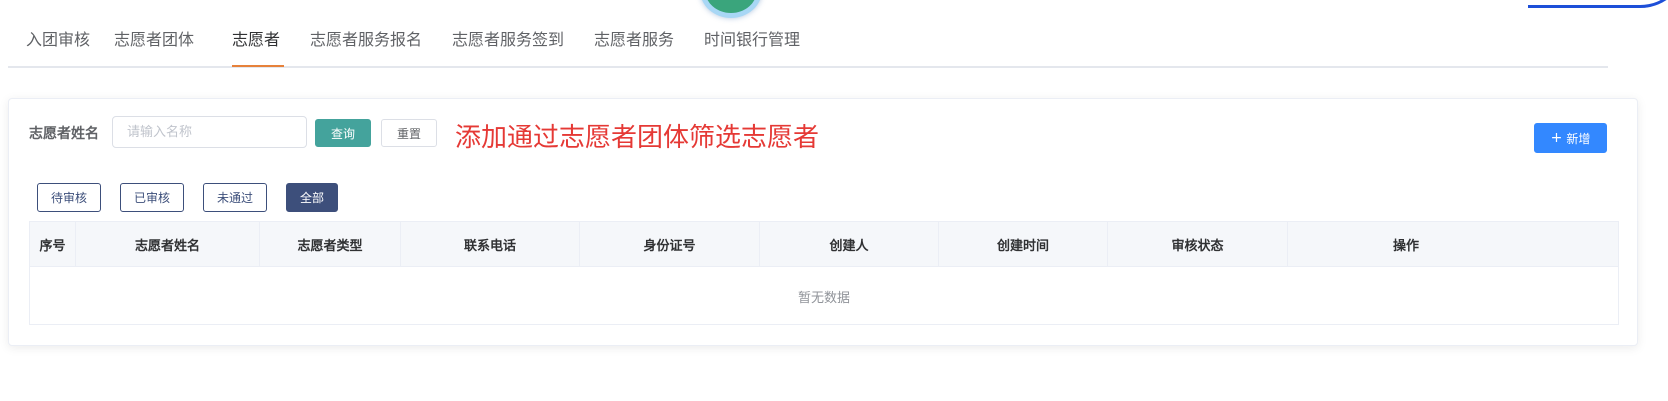 The height and width of the screenshot is (401, 1668). Describe the element at coordinates (312, 197) in the screenshot. I see `status-all-button: 全部` at that location.